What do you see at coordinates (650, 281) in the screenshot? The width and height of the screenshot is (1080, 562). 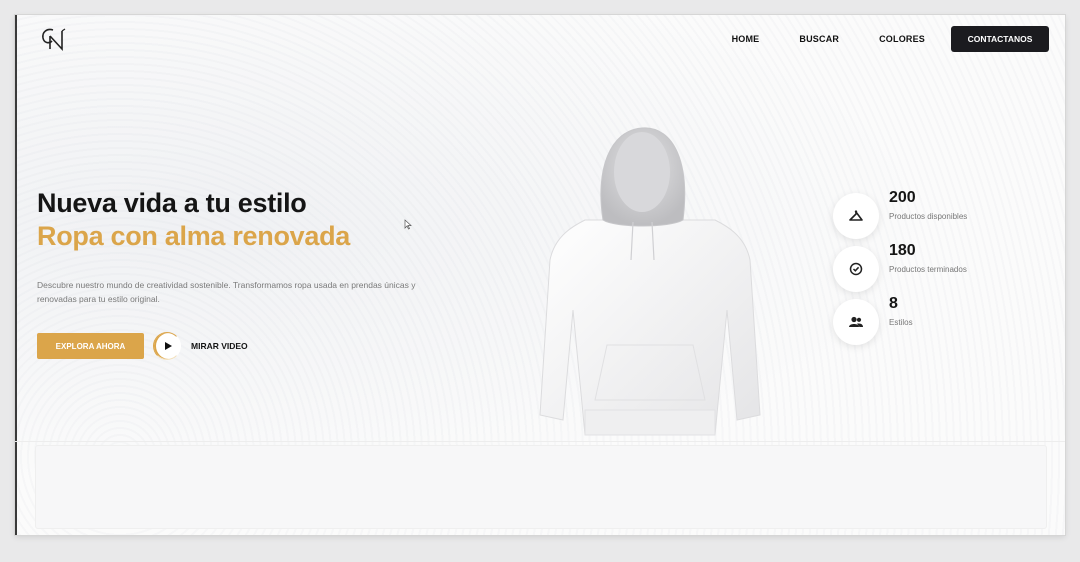 I see `hoodie-image` at bounding box center [650, 281].